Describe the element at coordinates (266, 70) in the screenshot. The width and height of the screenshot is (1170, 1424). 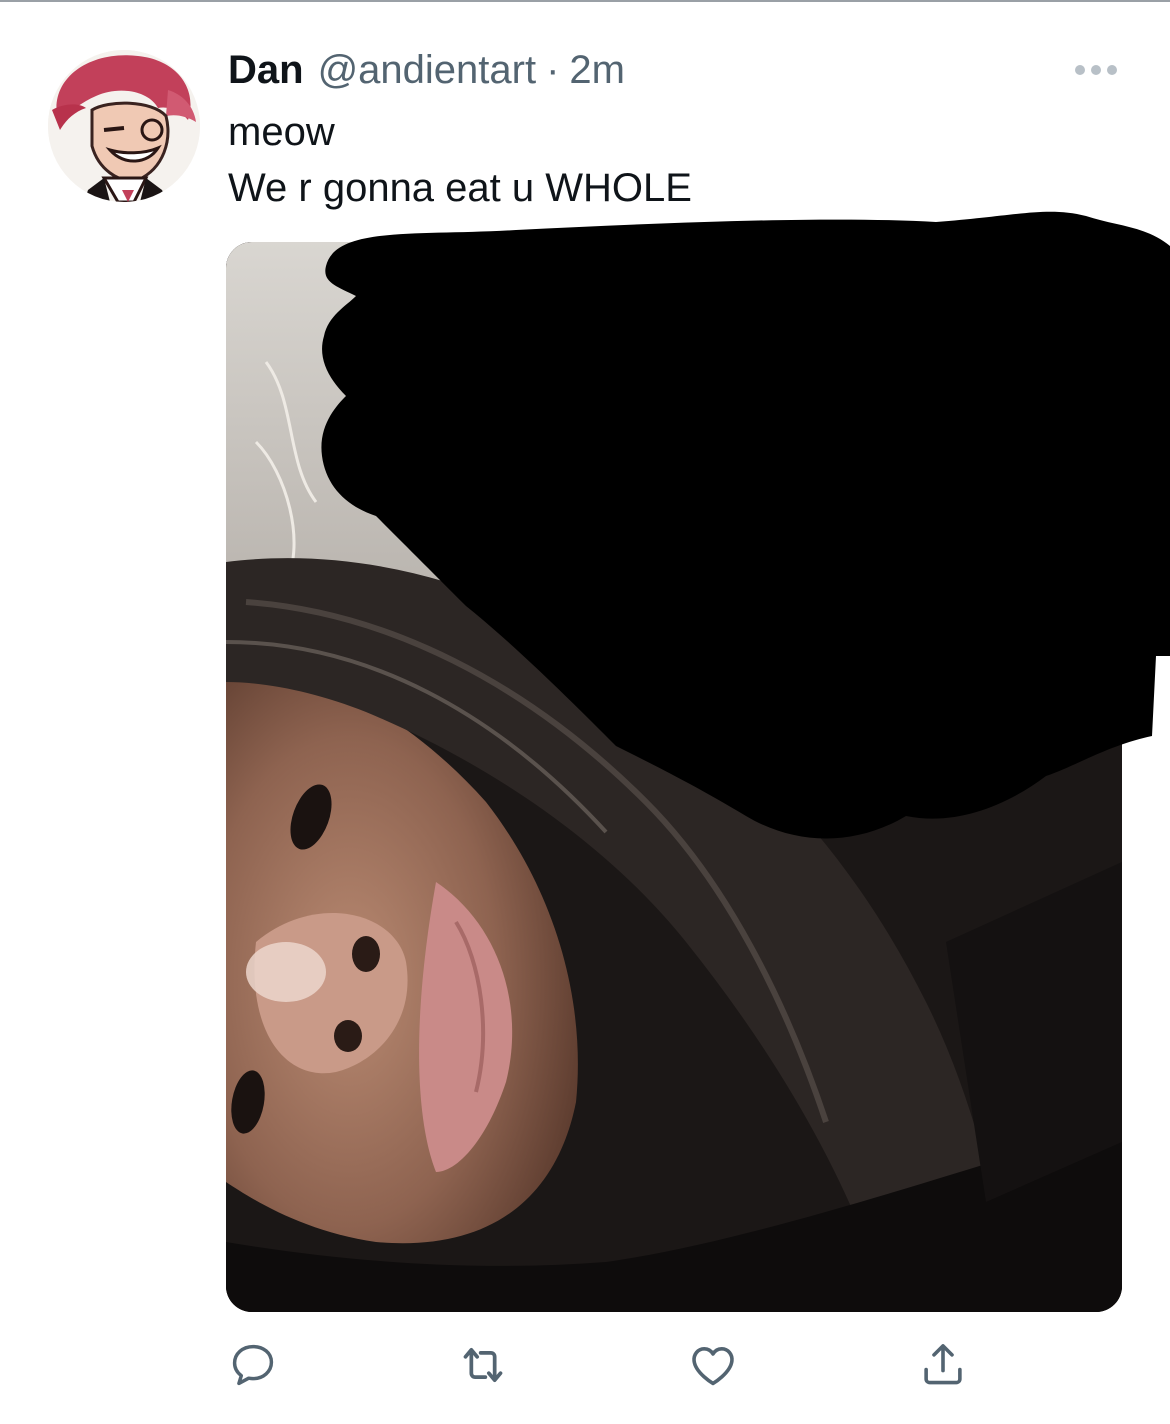
I see `display-name: Dan` at that location.